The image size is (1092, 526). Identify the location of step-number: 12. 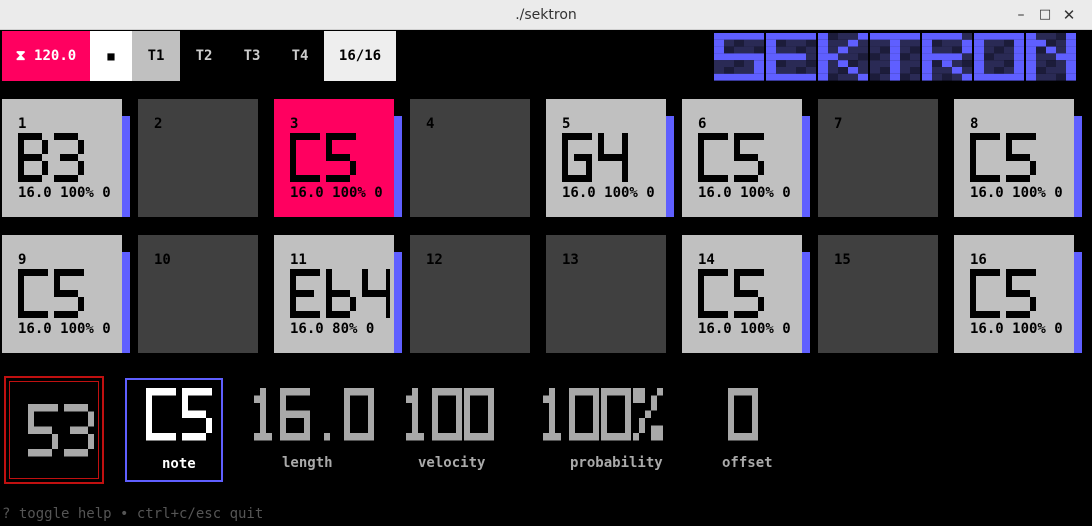
(434, 260).